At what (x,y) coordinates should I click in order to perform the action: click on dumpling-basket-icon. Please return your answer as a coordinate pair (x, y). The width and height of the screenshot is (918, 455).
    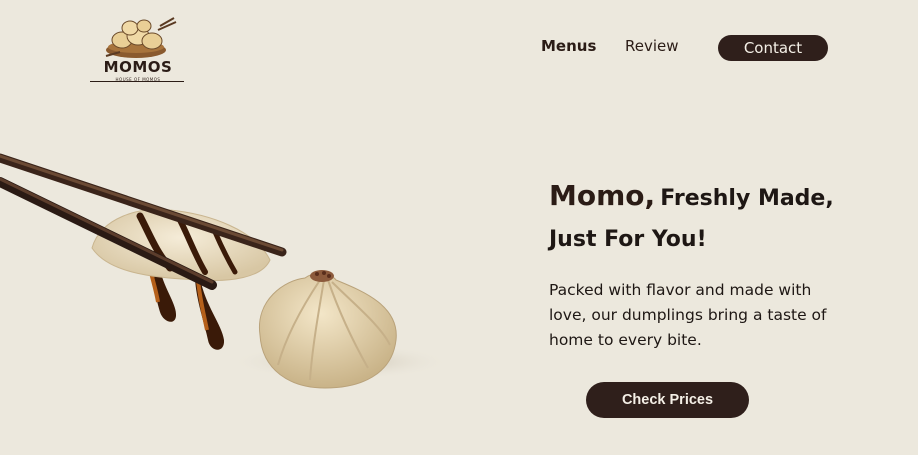
    Looking at the image, I should click on (141, 37).